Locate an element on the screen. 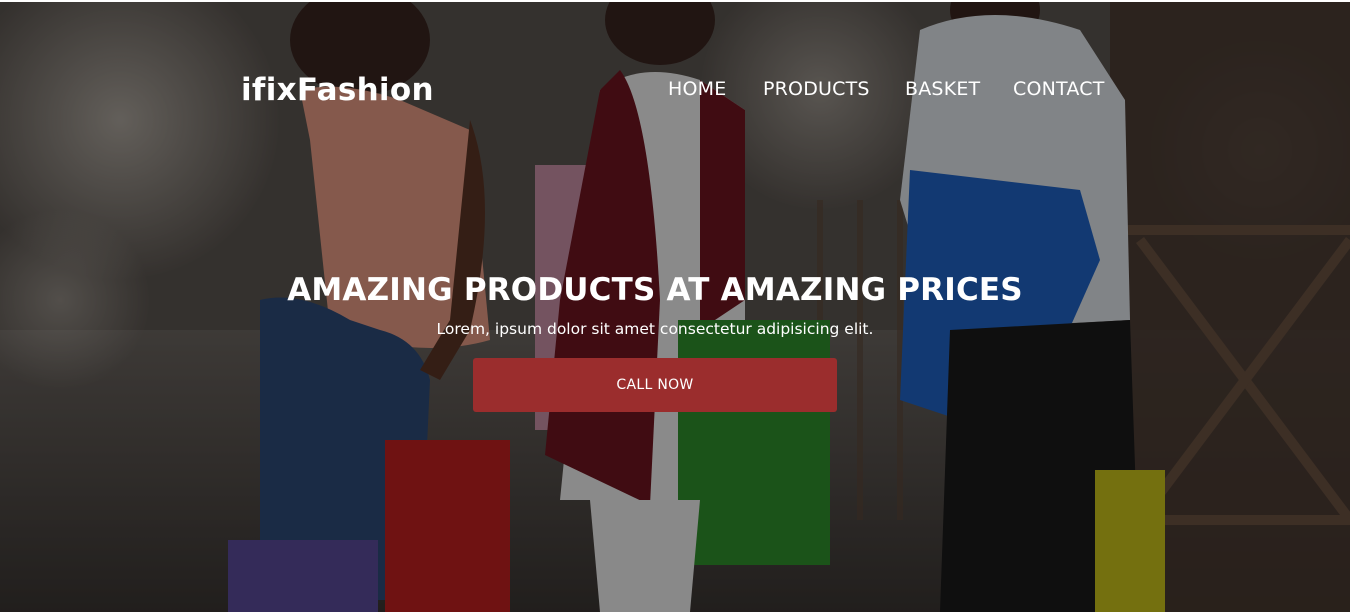 The height and width of the screenshot is (612, 1350). nav-link-products: PRODUCTS is located at coordinates (816, 89).